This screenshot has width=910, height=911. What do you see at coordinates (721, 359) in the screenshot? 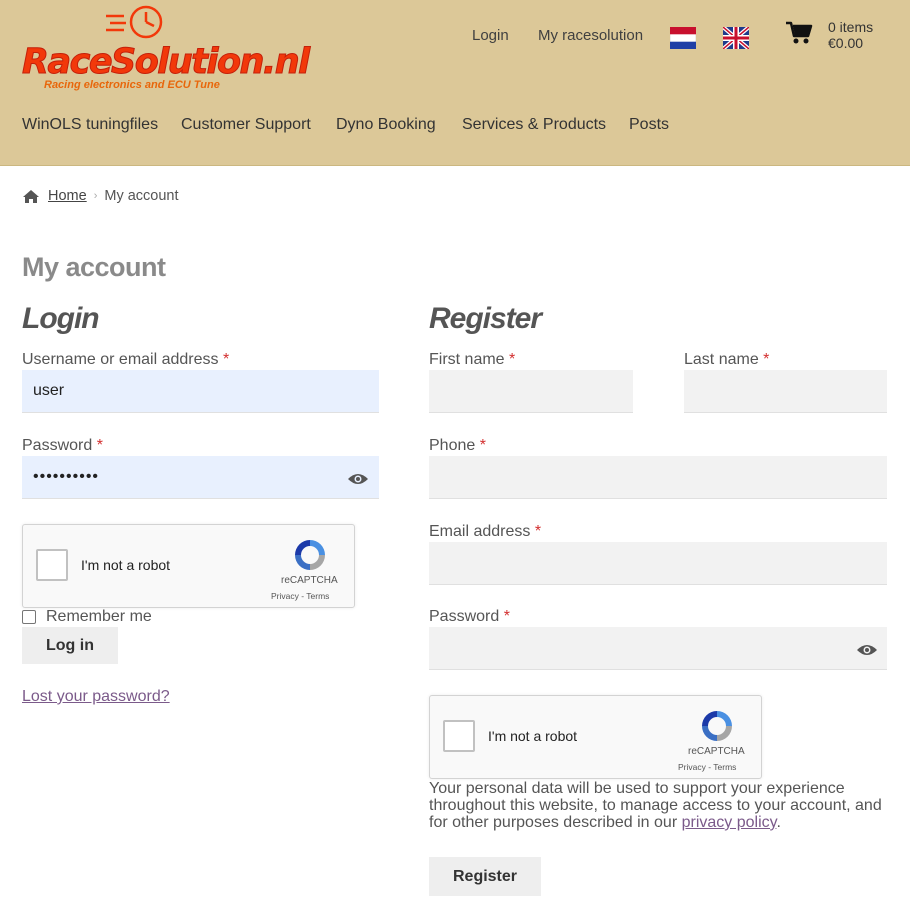
I see `last-name-label-text: Last name` at bounding box center [721, 359].